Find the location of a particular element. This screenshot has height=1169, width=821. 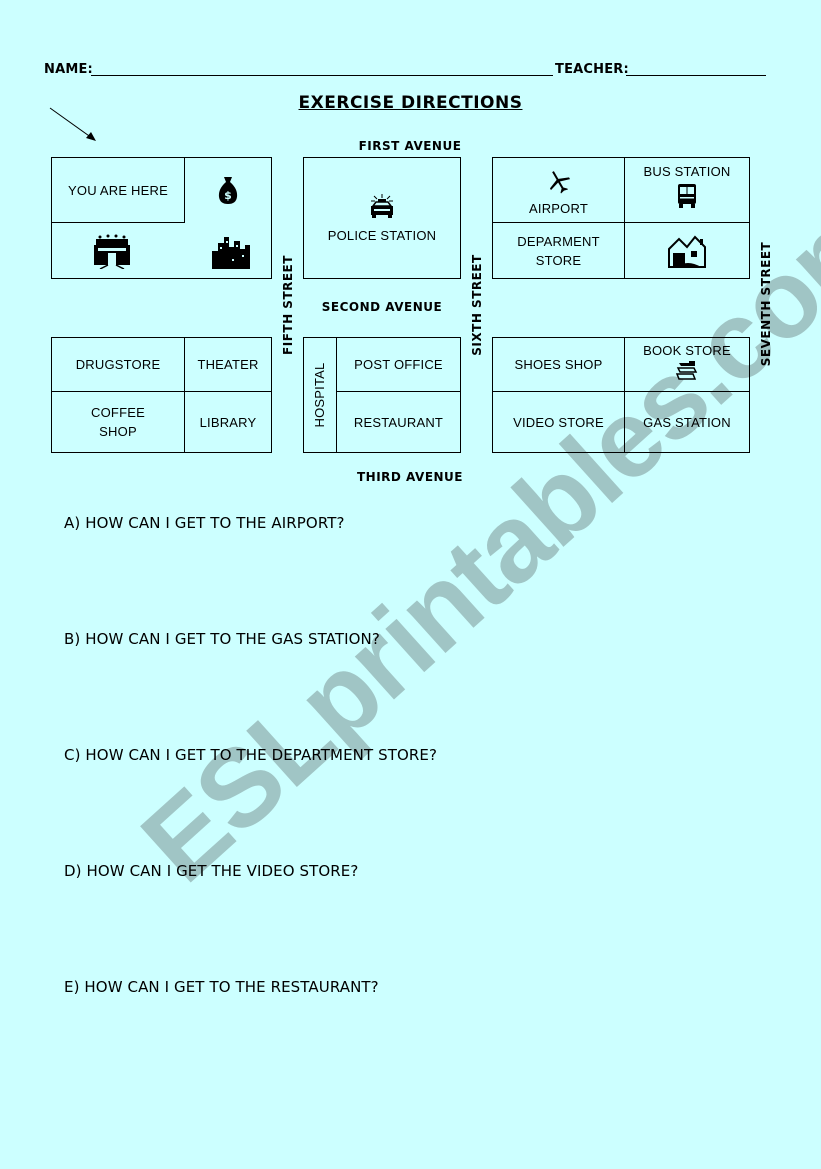

question-b: B) HOW CAN I GET TO THE GAS STATION? is located at coordinates (222, 639).